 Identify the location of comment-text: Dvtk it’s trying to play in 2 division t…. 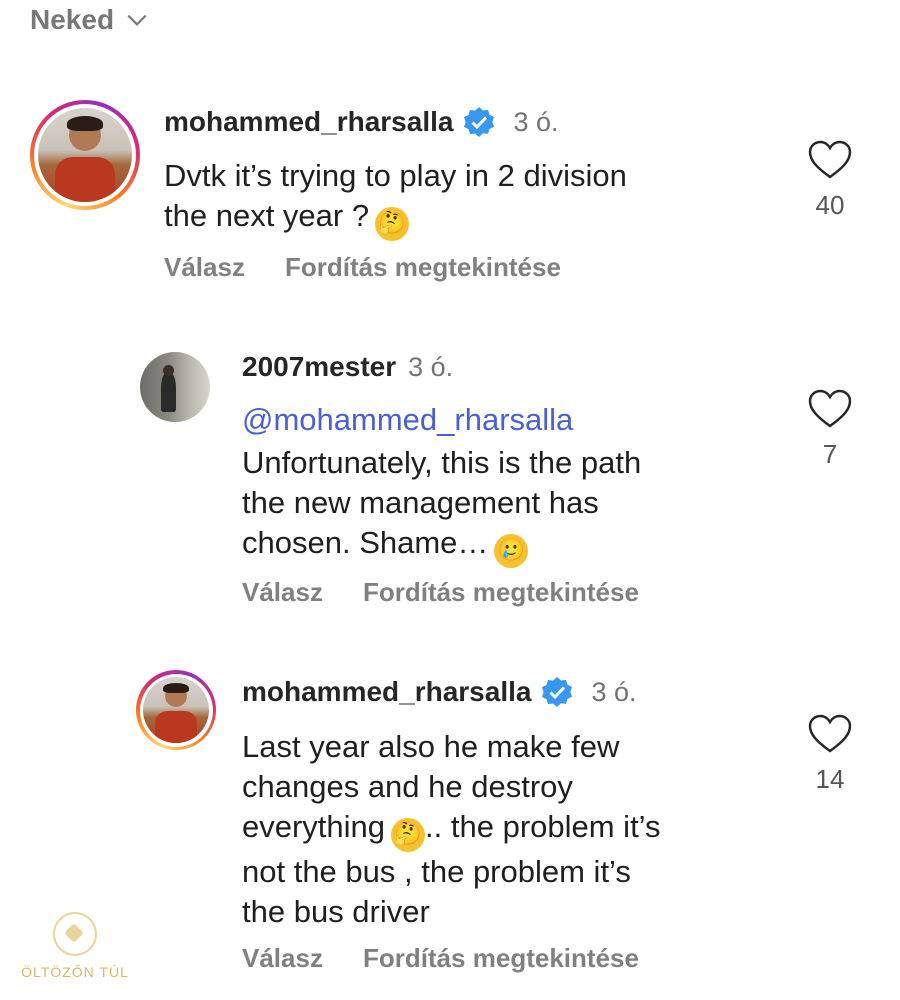
(395, 198).